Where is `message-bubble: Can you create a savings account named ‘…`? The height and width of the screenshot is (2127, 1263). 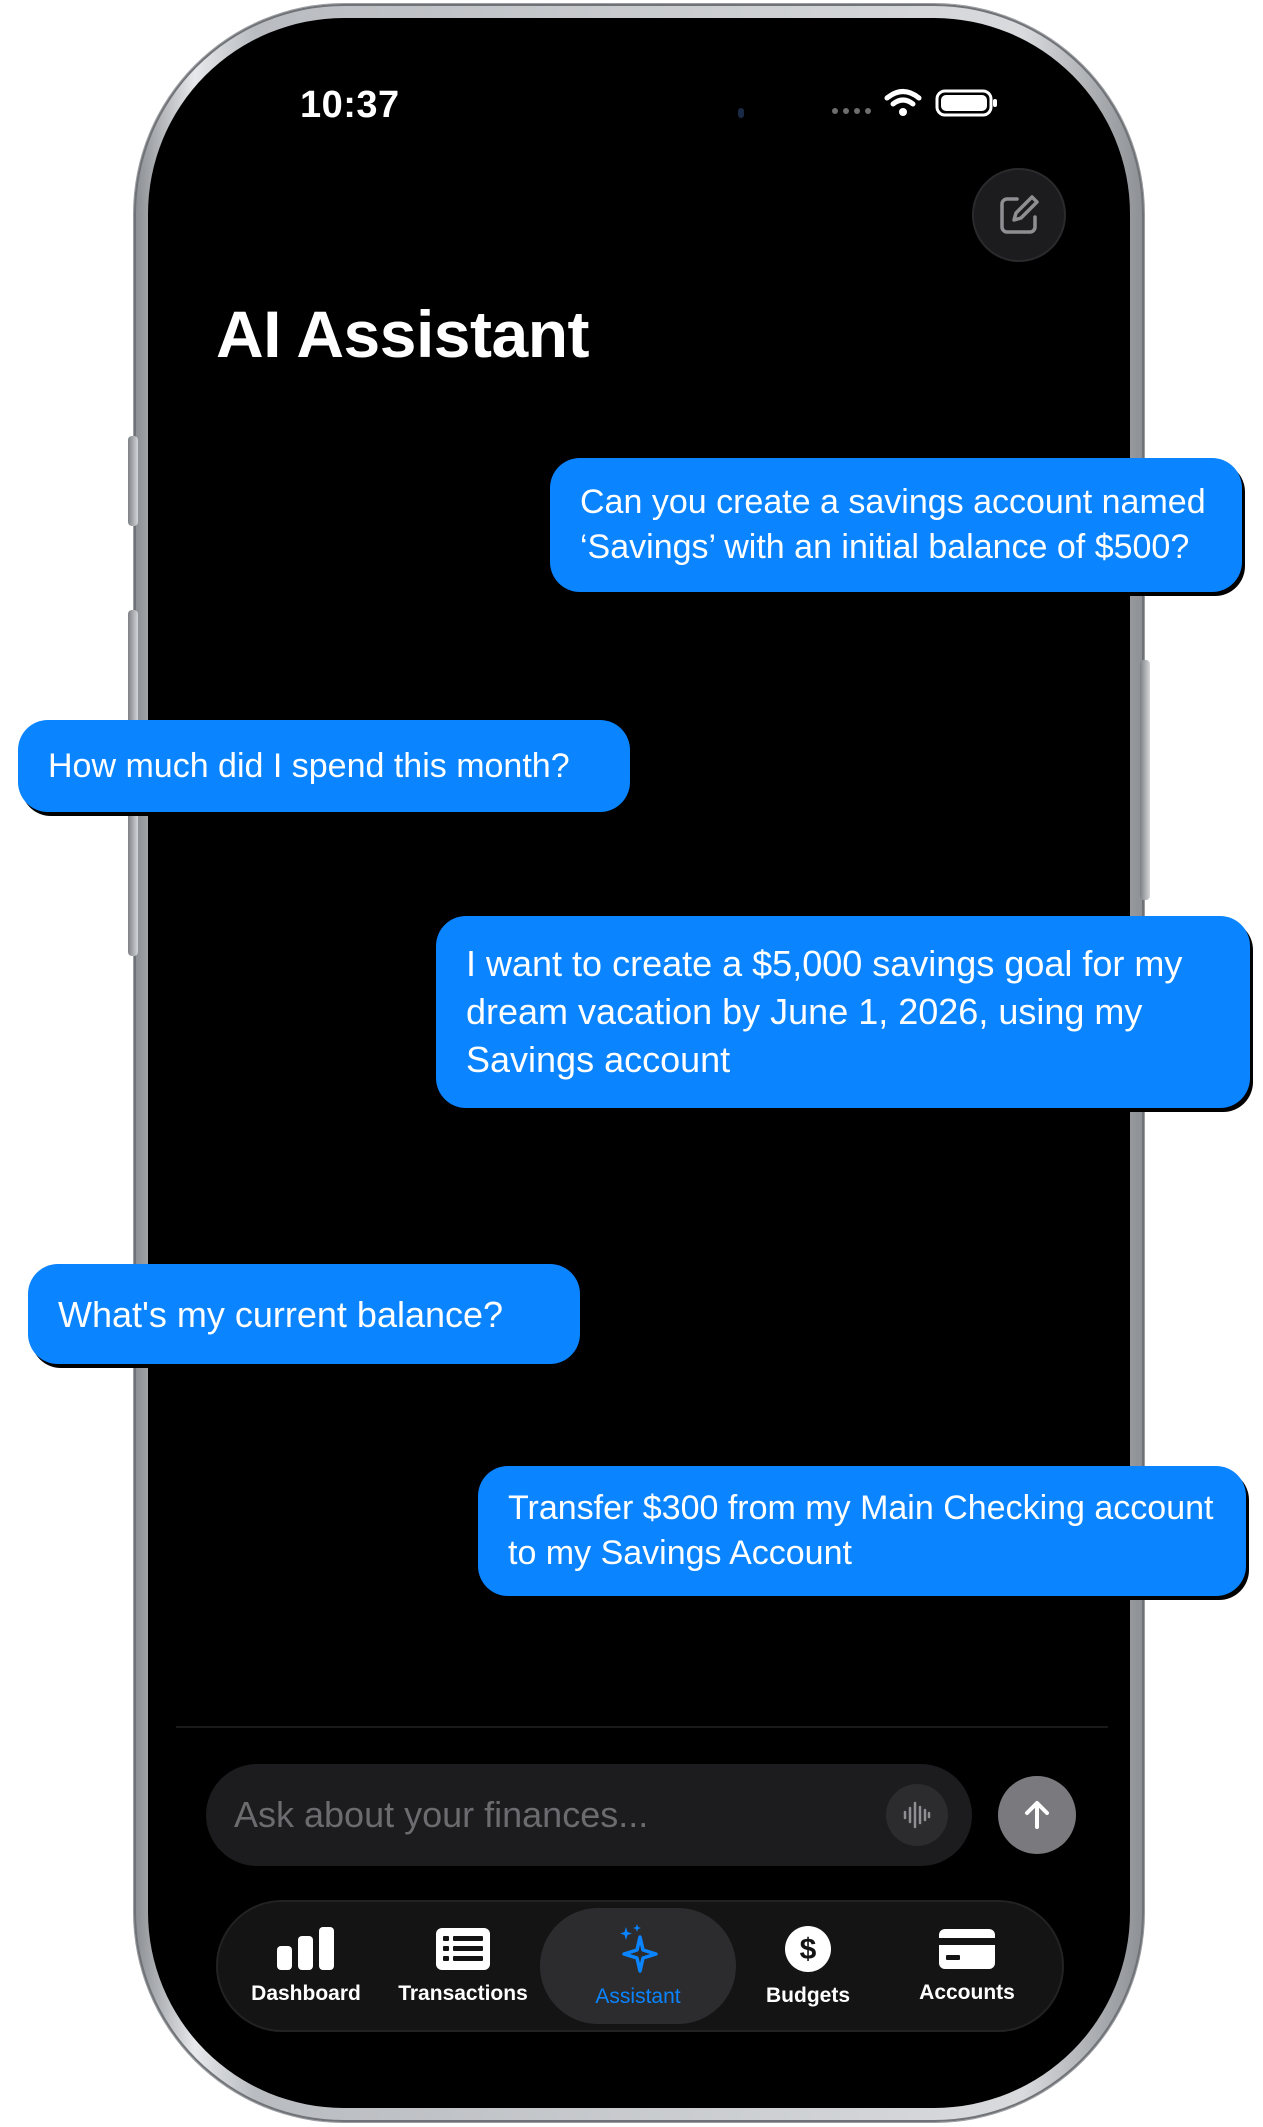 message-bubble: Can you create a savings account named ‘… is located at coordinates (896, 525).